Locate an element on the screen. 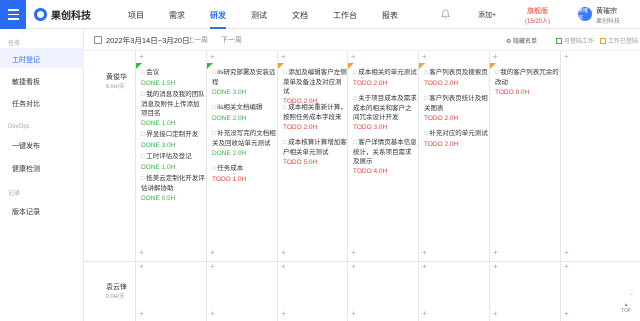 This screenshot has width=640, height=321. task-title: 关于项目成本及需求成本的相关和客户之间冗余设计开发 is located at coordinates (385, 108).